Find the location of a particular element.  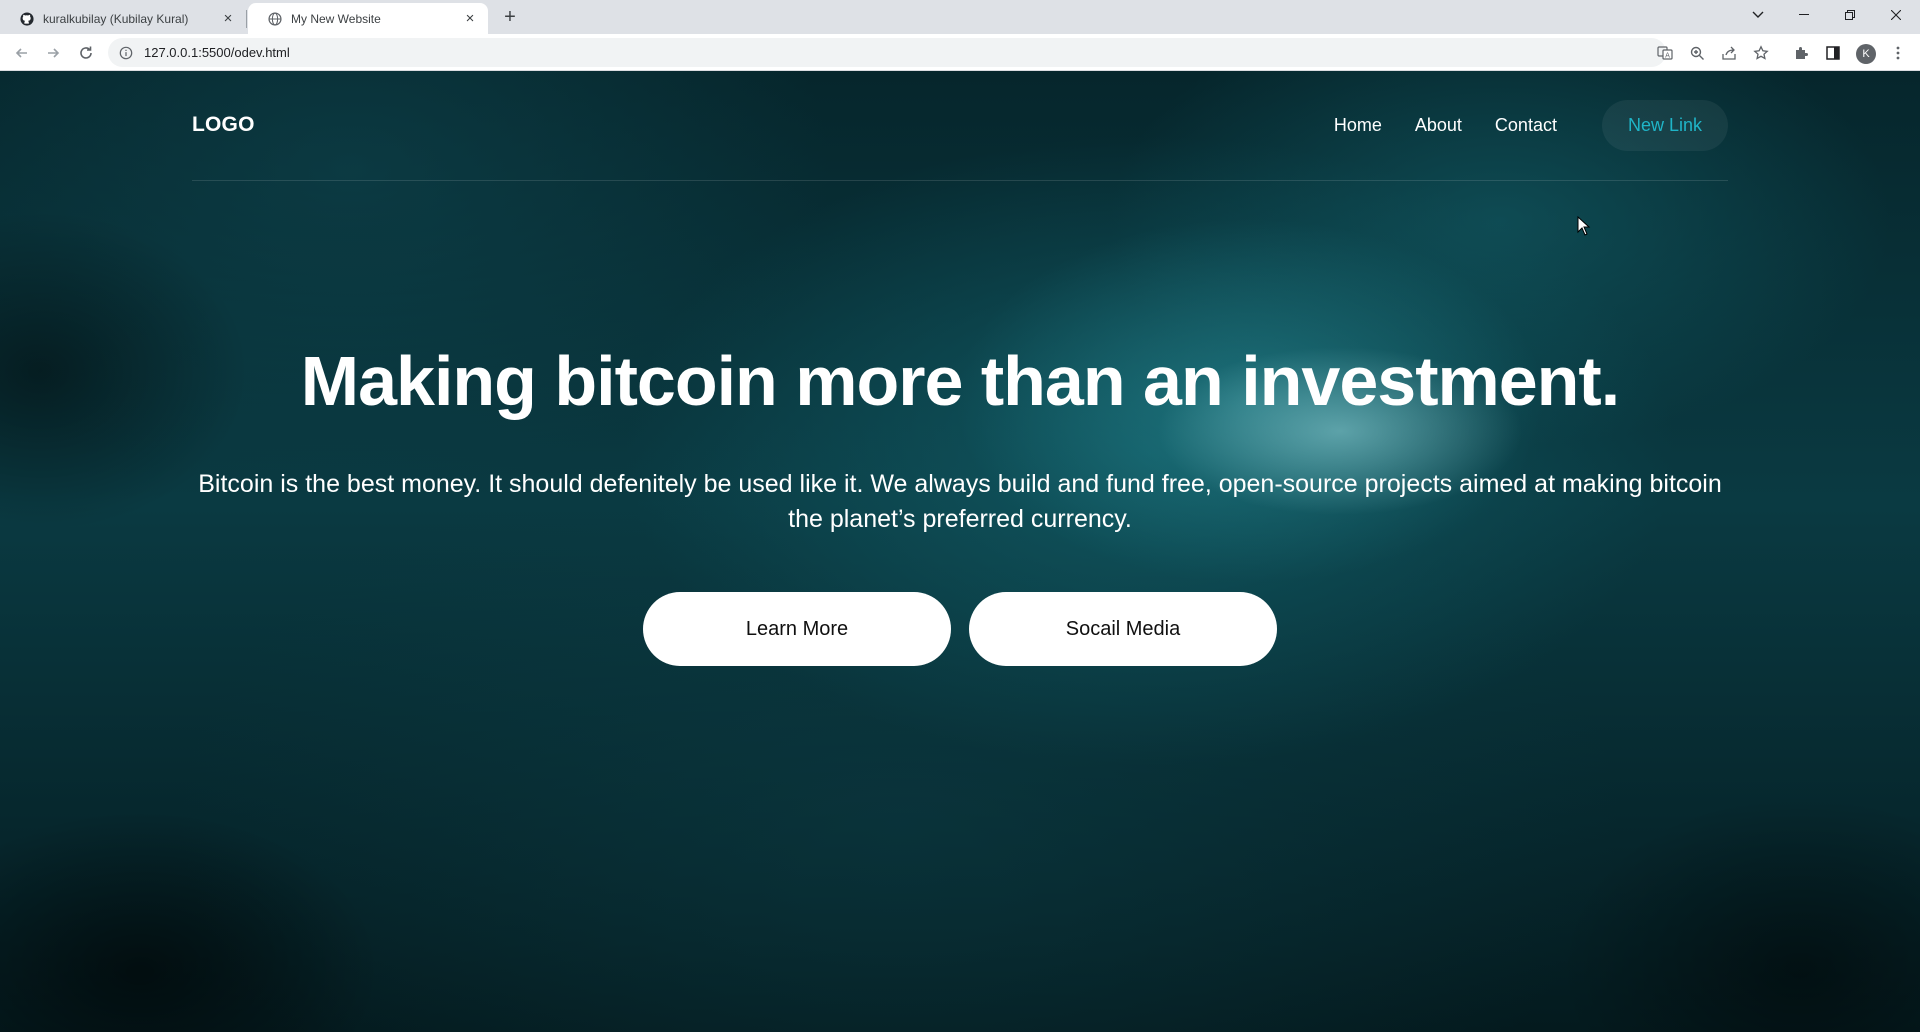

globe-icon is located at coordinates (275, 18).